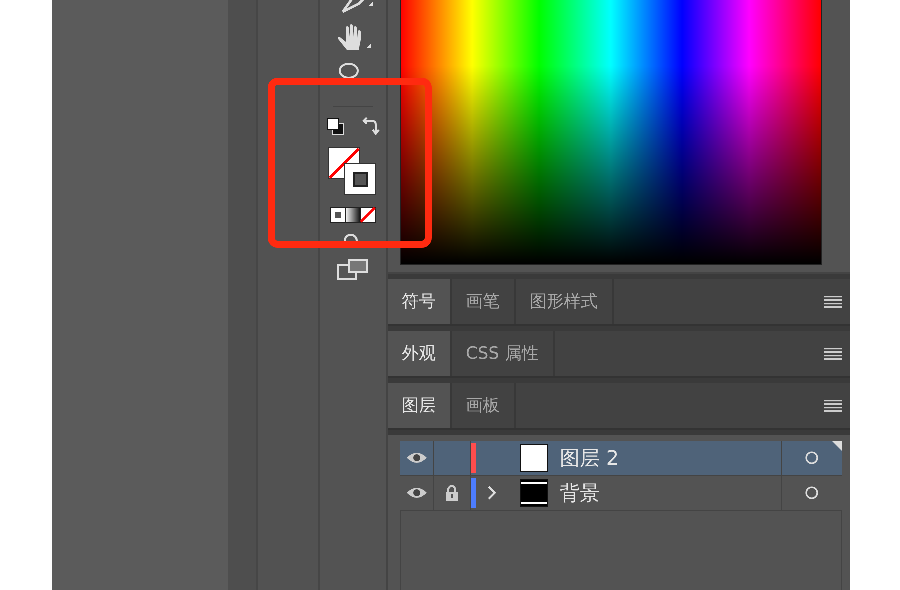  What do you see at coordinates (370, 127) in the screenshot?
I see `swap-arrows-icon` at bounding box center [370, 127].